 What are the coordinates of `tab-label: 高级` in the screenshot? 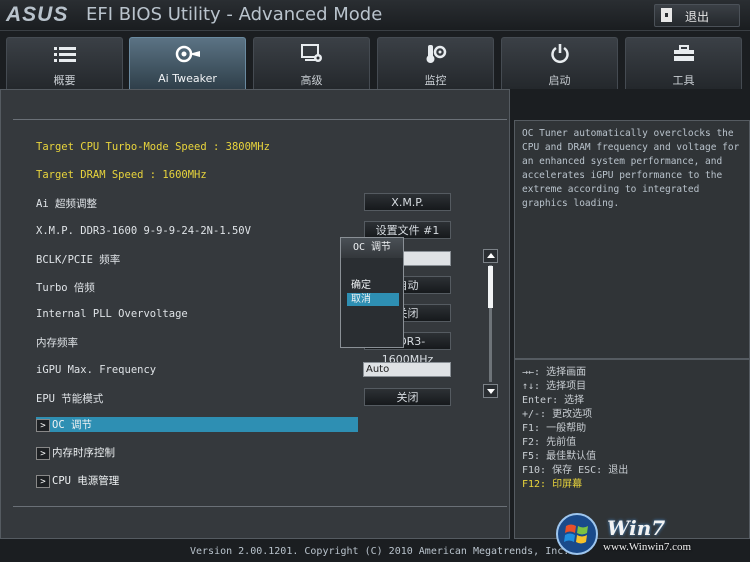 It's located at (311, 80).